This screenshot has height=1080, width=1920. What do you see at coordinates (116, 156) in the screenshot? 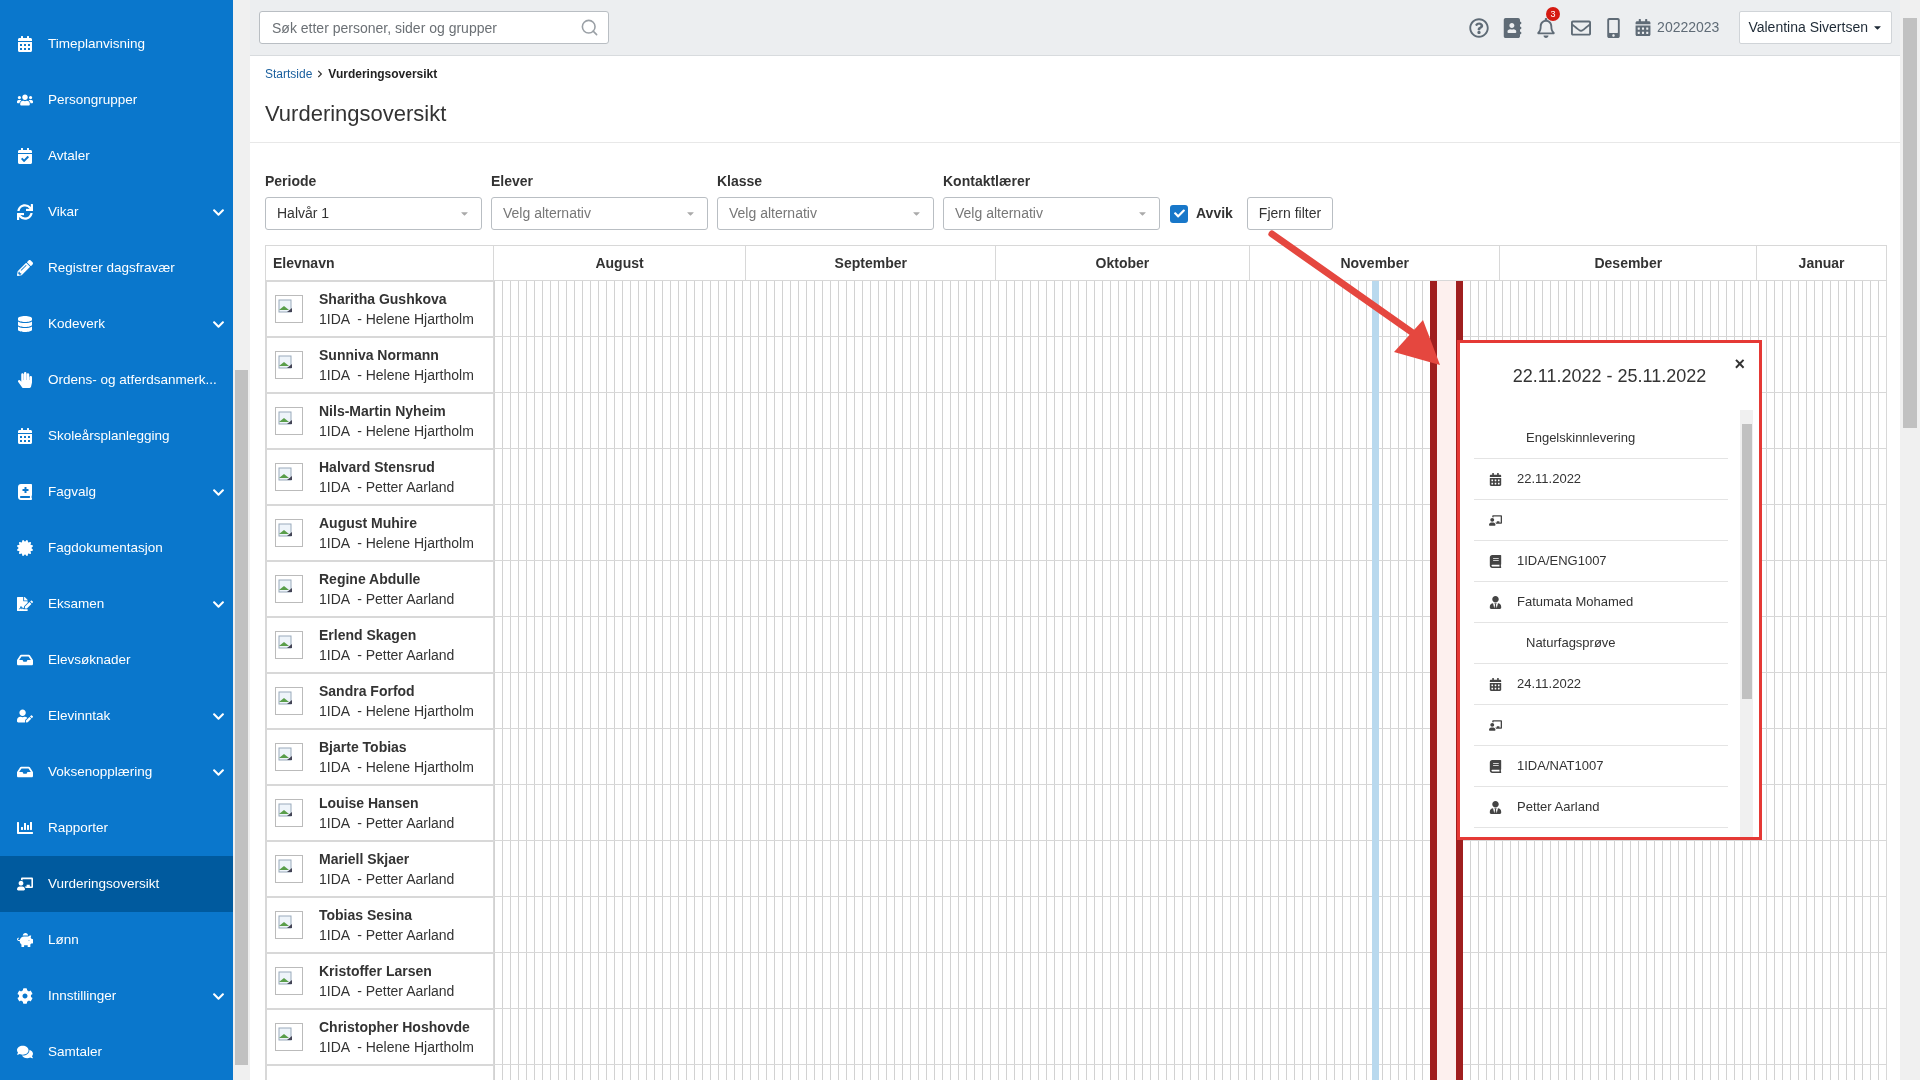
I see `sidebar-item: Avtaler` at bounding box center [116, 156].